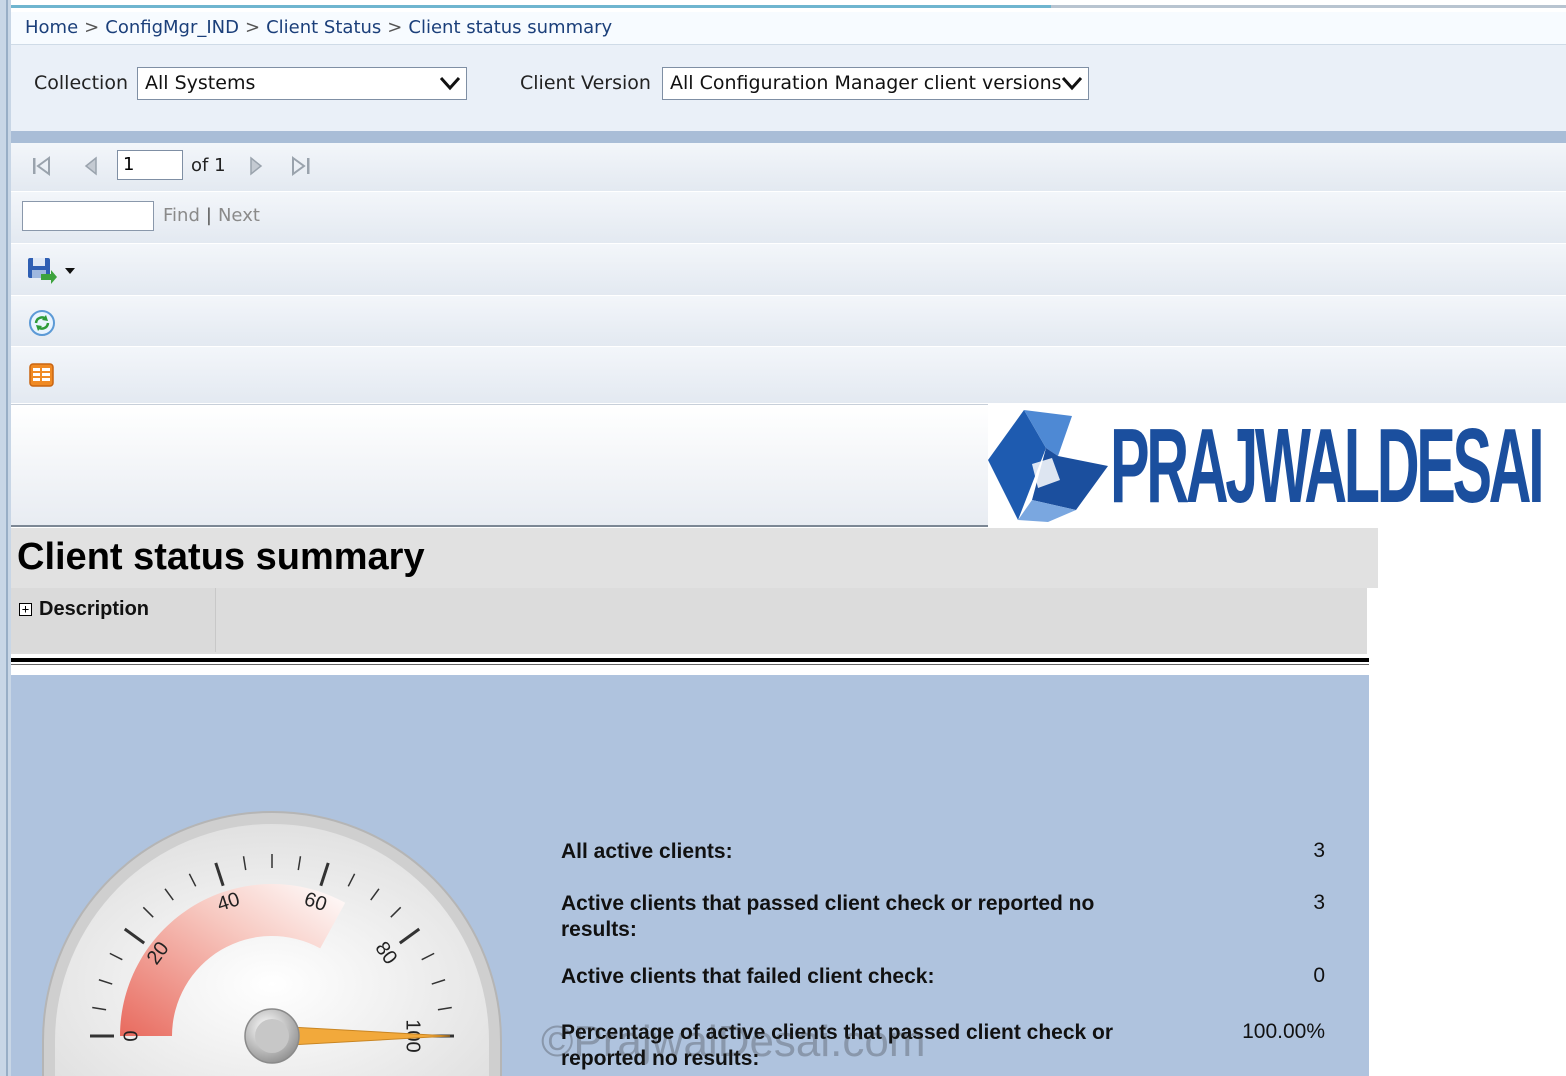  What do you see at coordinates (1327, 466) in the screenshot?
I see `logo-wordmark: PRAJWALDESAI` at bounding box center [1327, 466].